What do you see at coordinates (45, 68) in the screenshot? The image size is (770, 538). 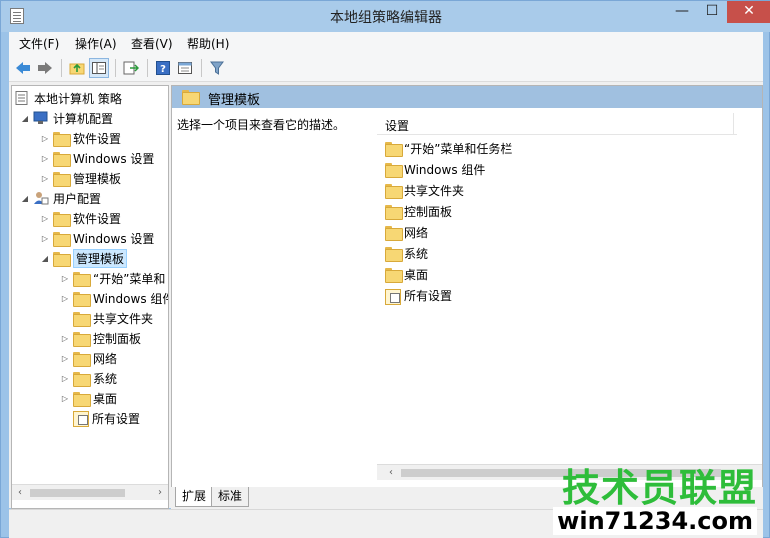 I see `forward-icon` at bounding box center [45, 68].